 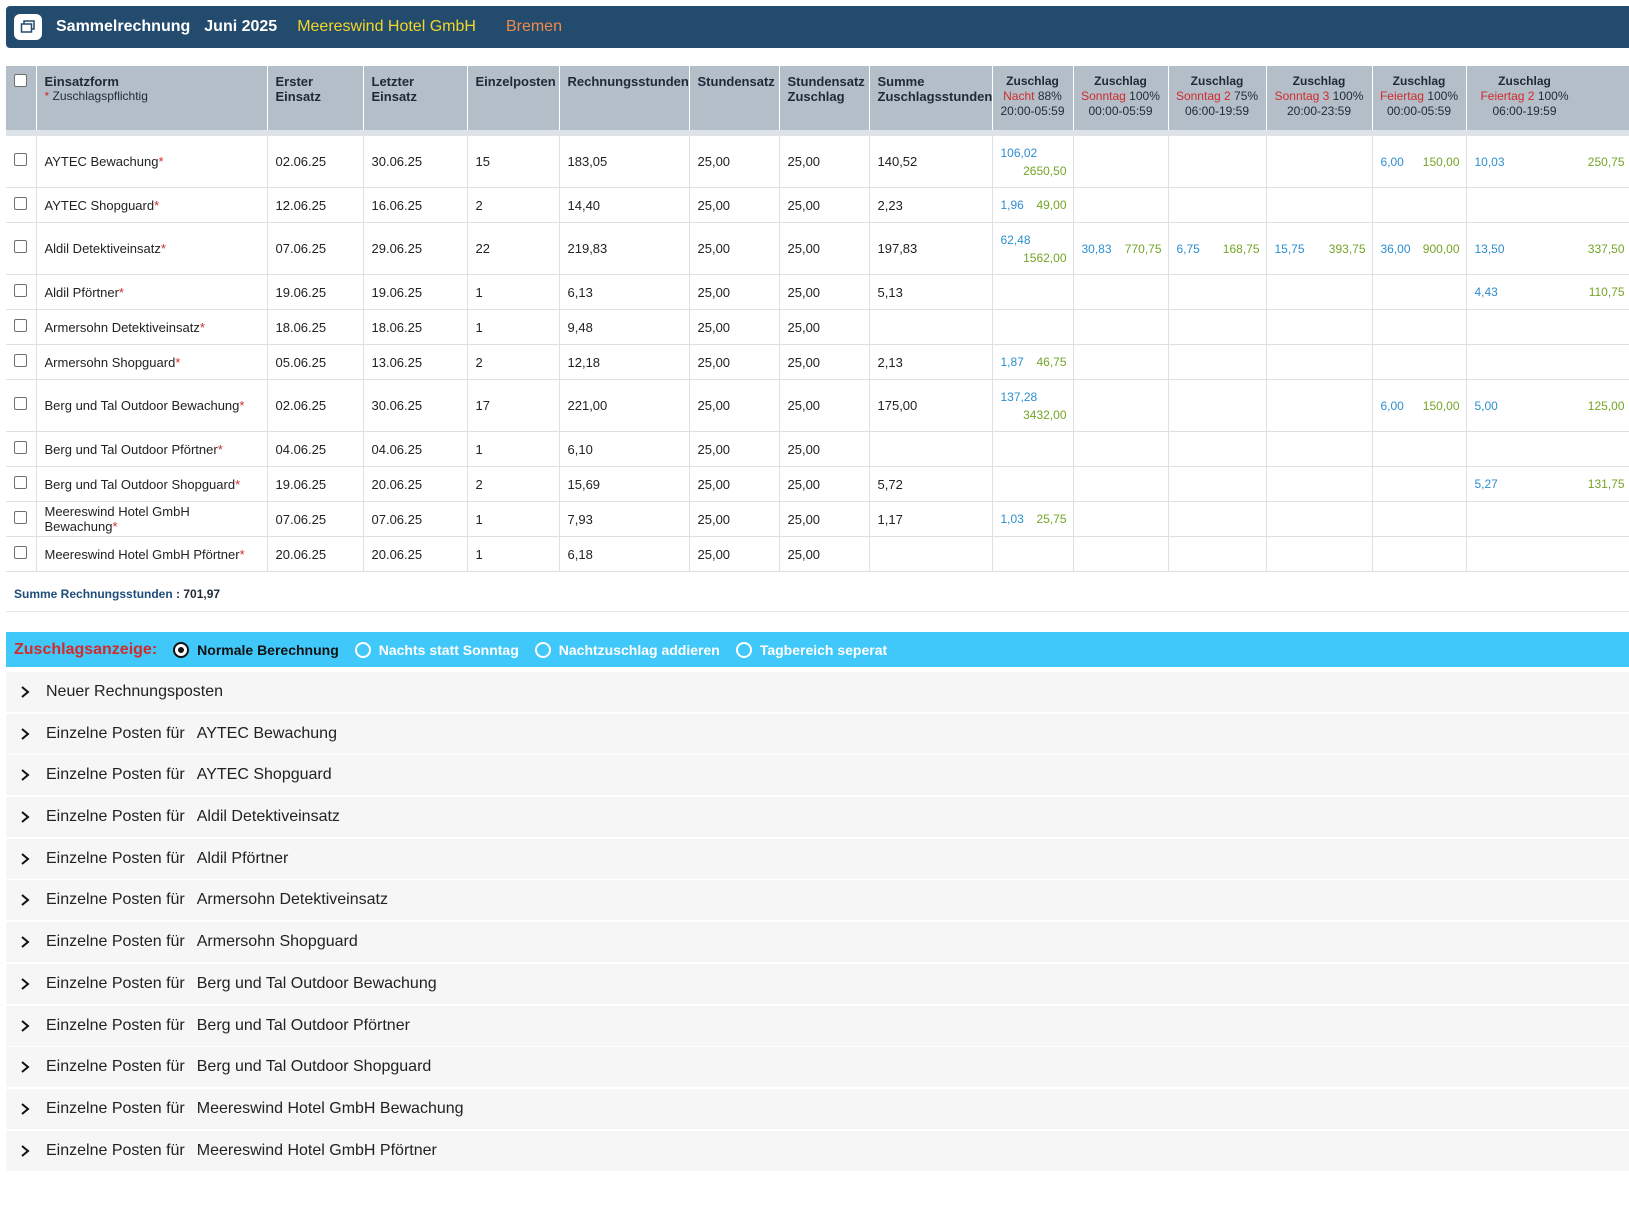 I want to click on cell-letzter: 29.06.25, so click(x=415, y=248).